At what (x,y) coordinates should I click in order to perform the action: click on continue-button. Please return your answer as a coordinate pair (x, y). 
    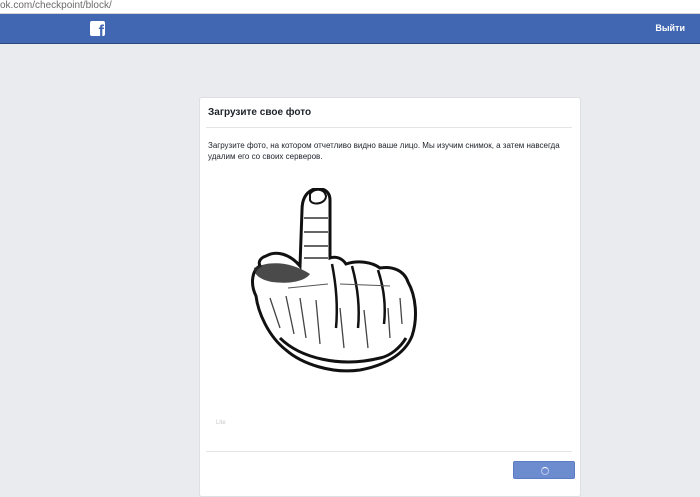
    Looking at the image, I should click on (544, 470).